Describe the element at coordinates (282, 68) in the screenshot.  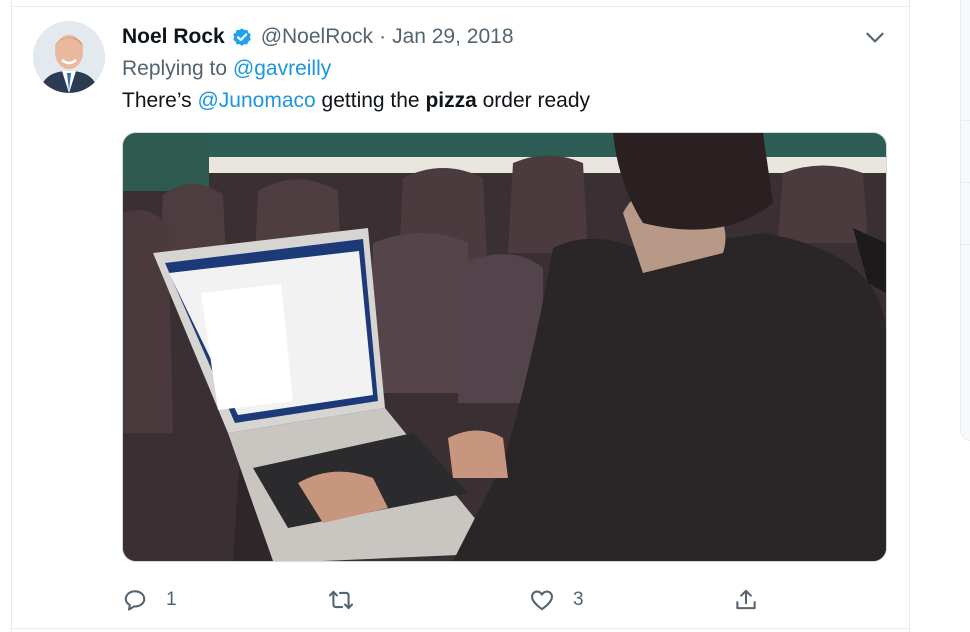
I see `replying-to-link: @gavreilly` at that location.